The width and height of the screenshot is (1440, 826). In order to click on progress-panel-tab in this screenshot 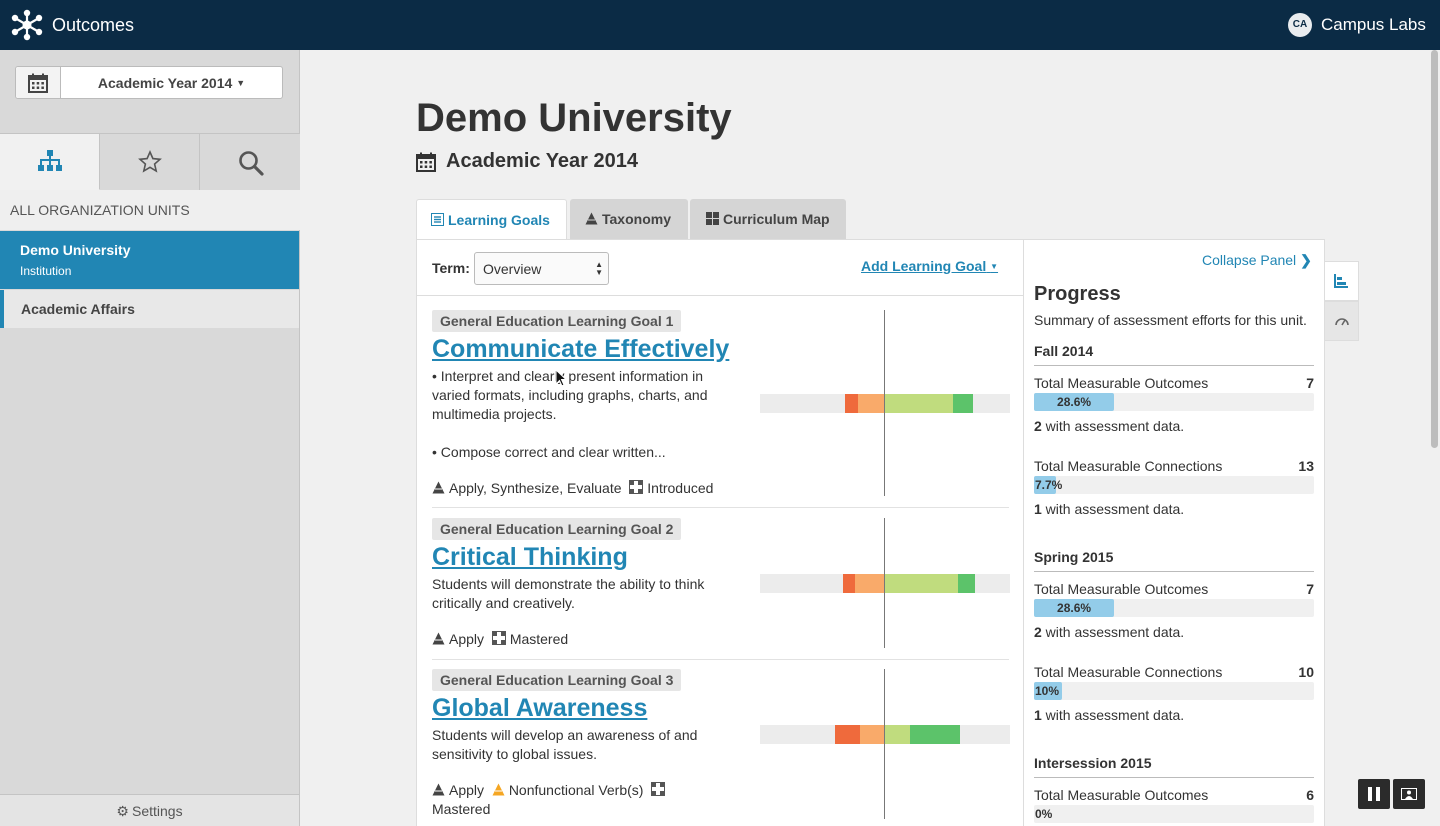, I will do `click(1342, 281)`.